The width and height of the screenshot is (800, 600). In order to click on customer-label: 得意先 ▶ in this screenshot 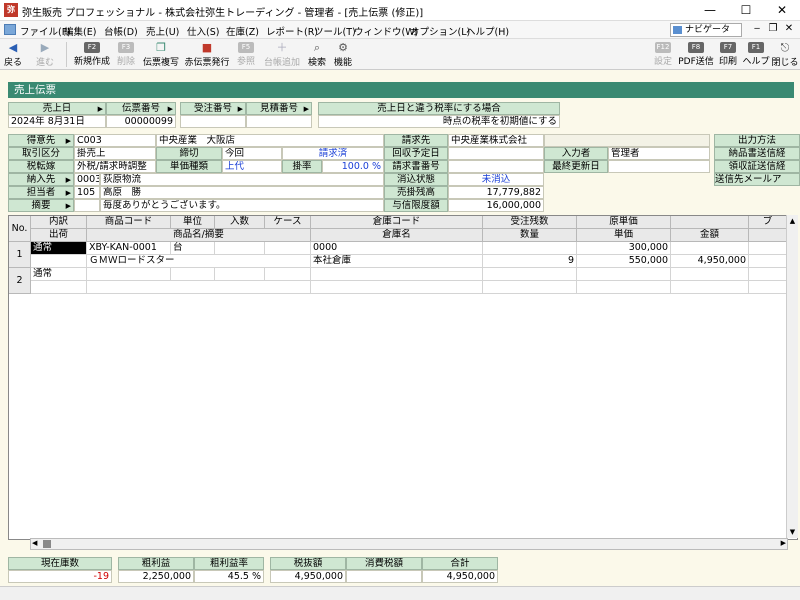, I will do `click(41, 140)`.